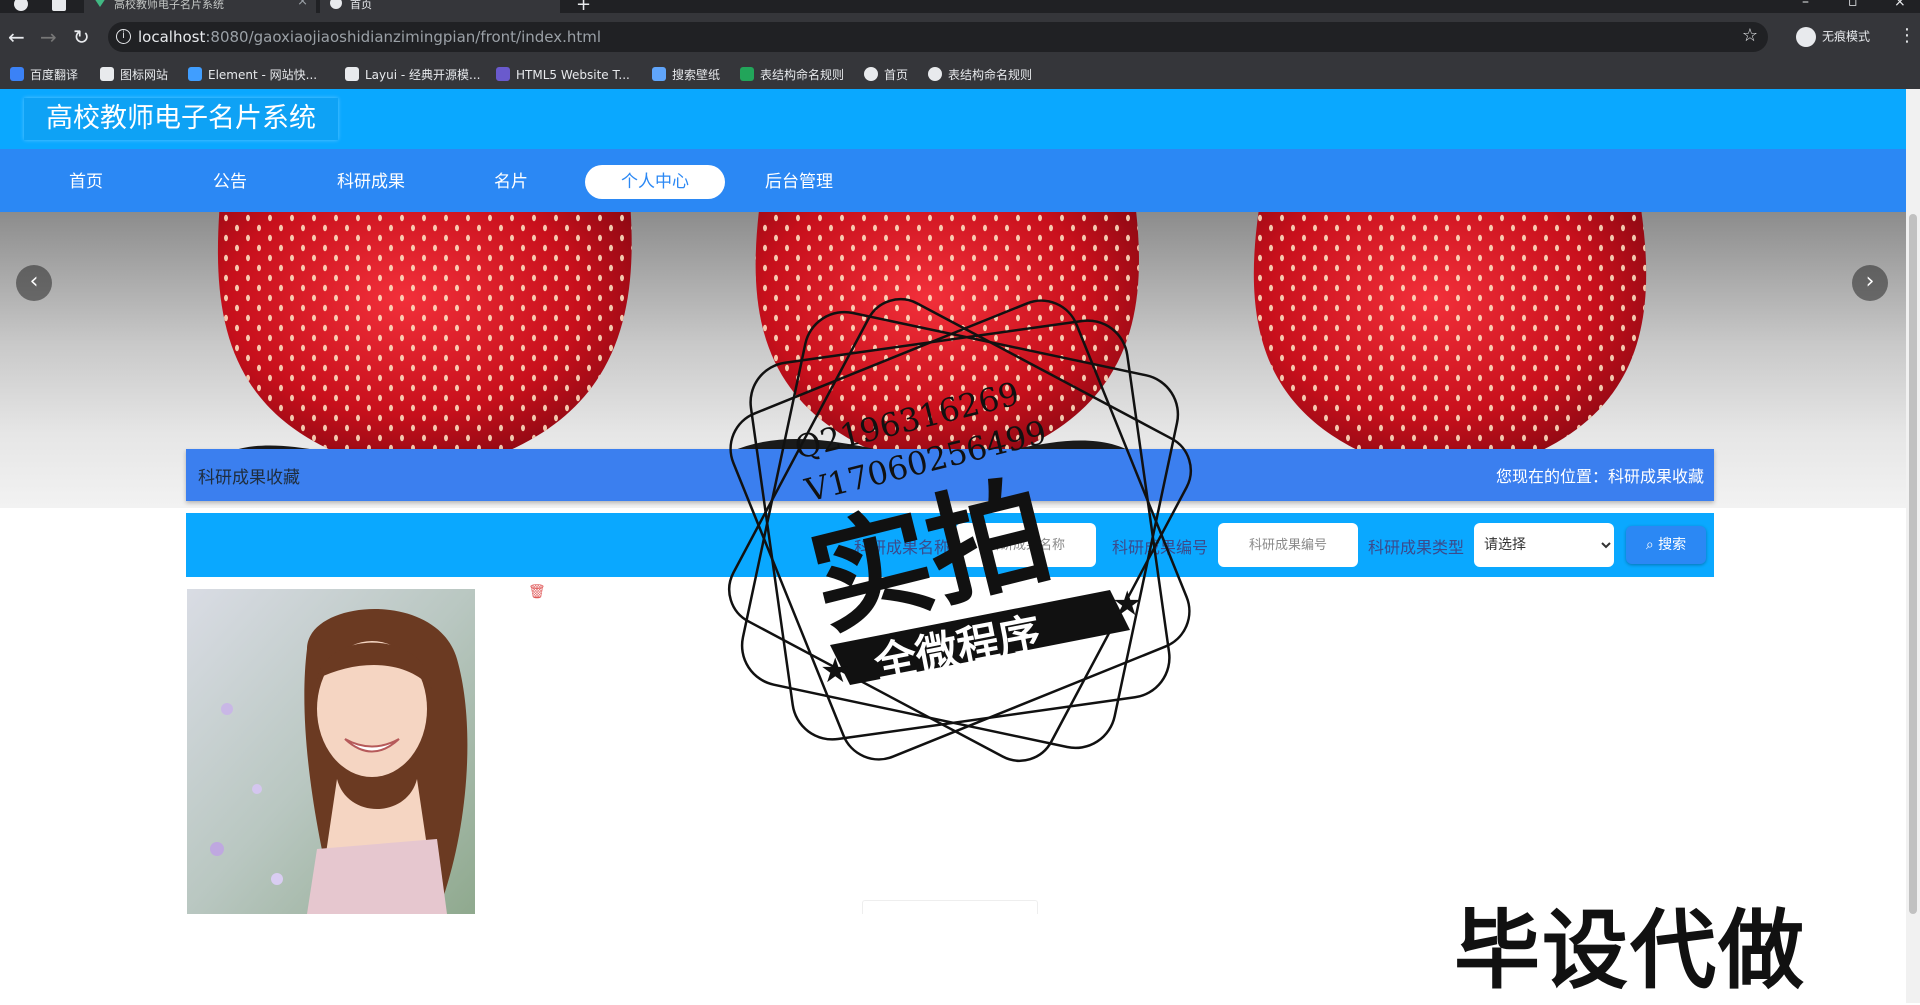 The width and height of the screenshot is (1920, 1005). Describe the element at coordinates (59, 5) in the screenshot. I see `tab-search-icon` at that location.